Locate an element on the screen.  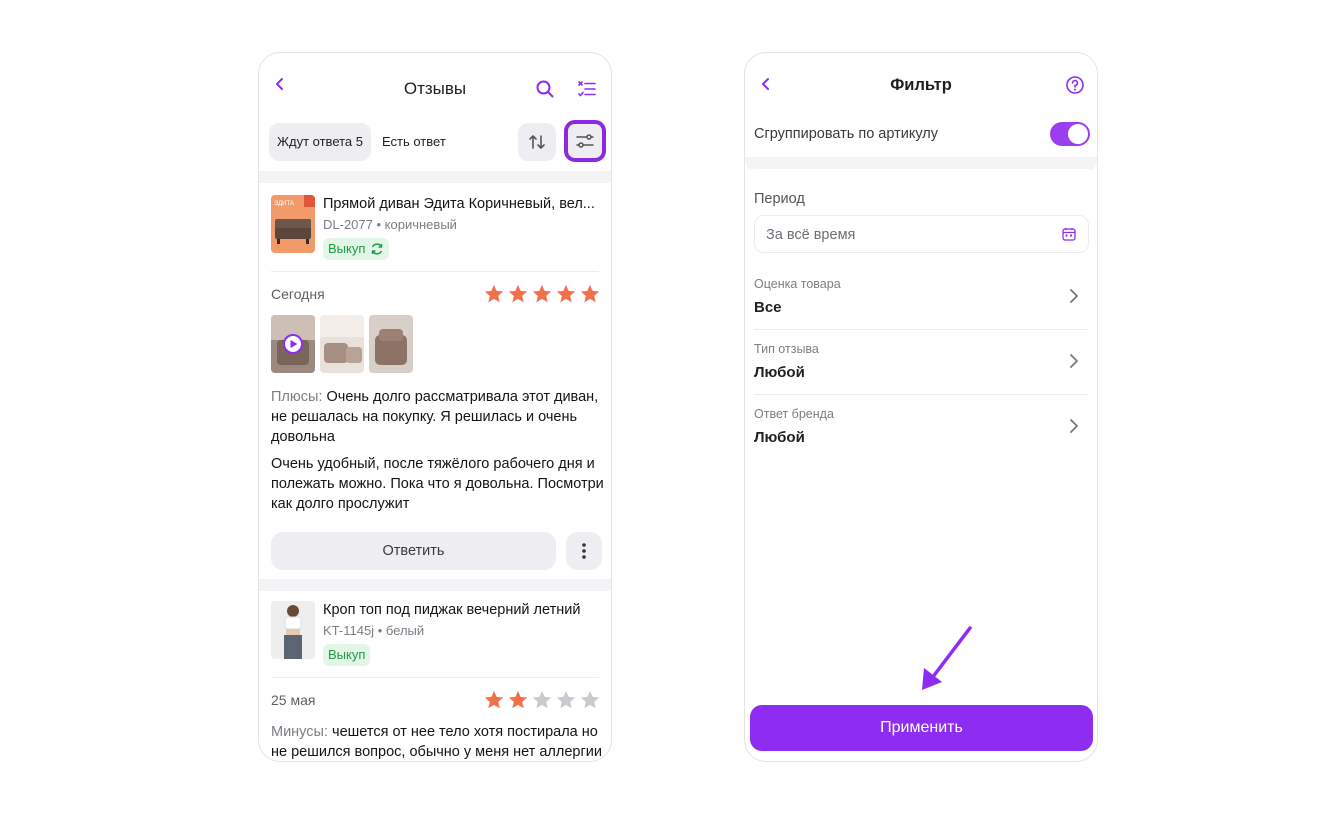
period-label: Период is located at coordinates (779, 199).